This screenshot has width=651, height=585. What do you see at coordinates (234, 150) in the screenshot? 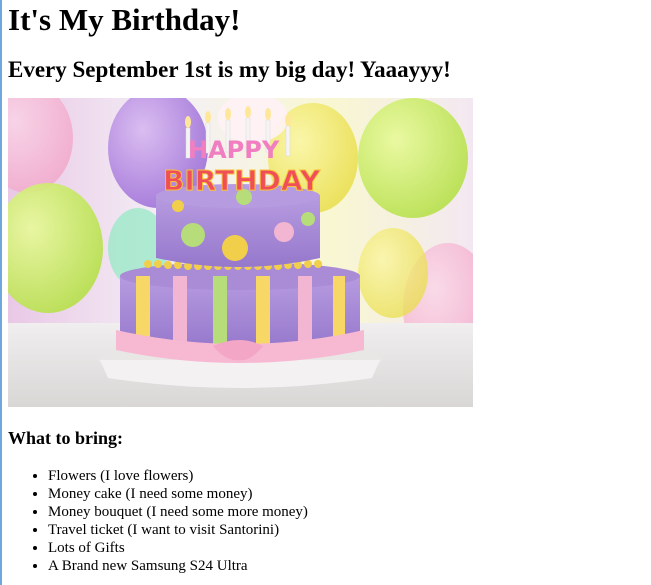
I see `topper-line1: HAPPY` at bounding box center [234, 150].